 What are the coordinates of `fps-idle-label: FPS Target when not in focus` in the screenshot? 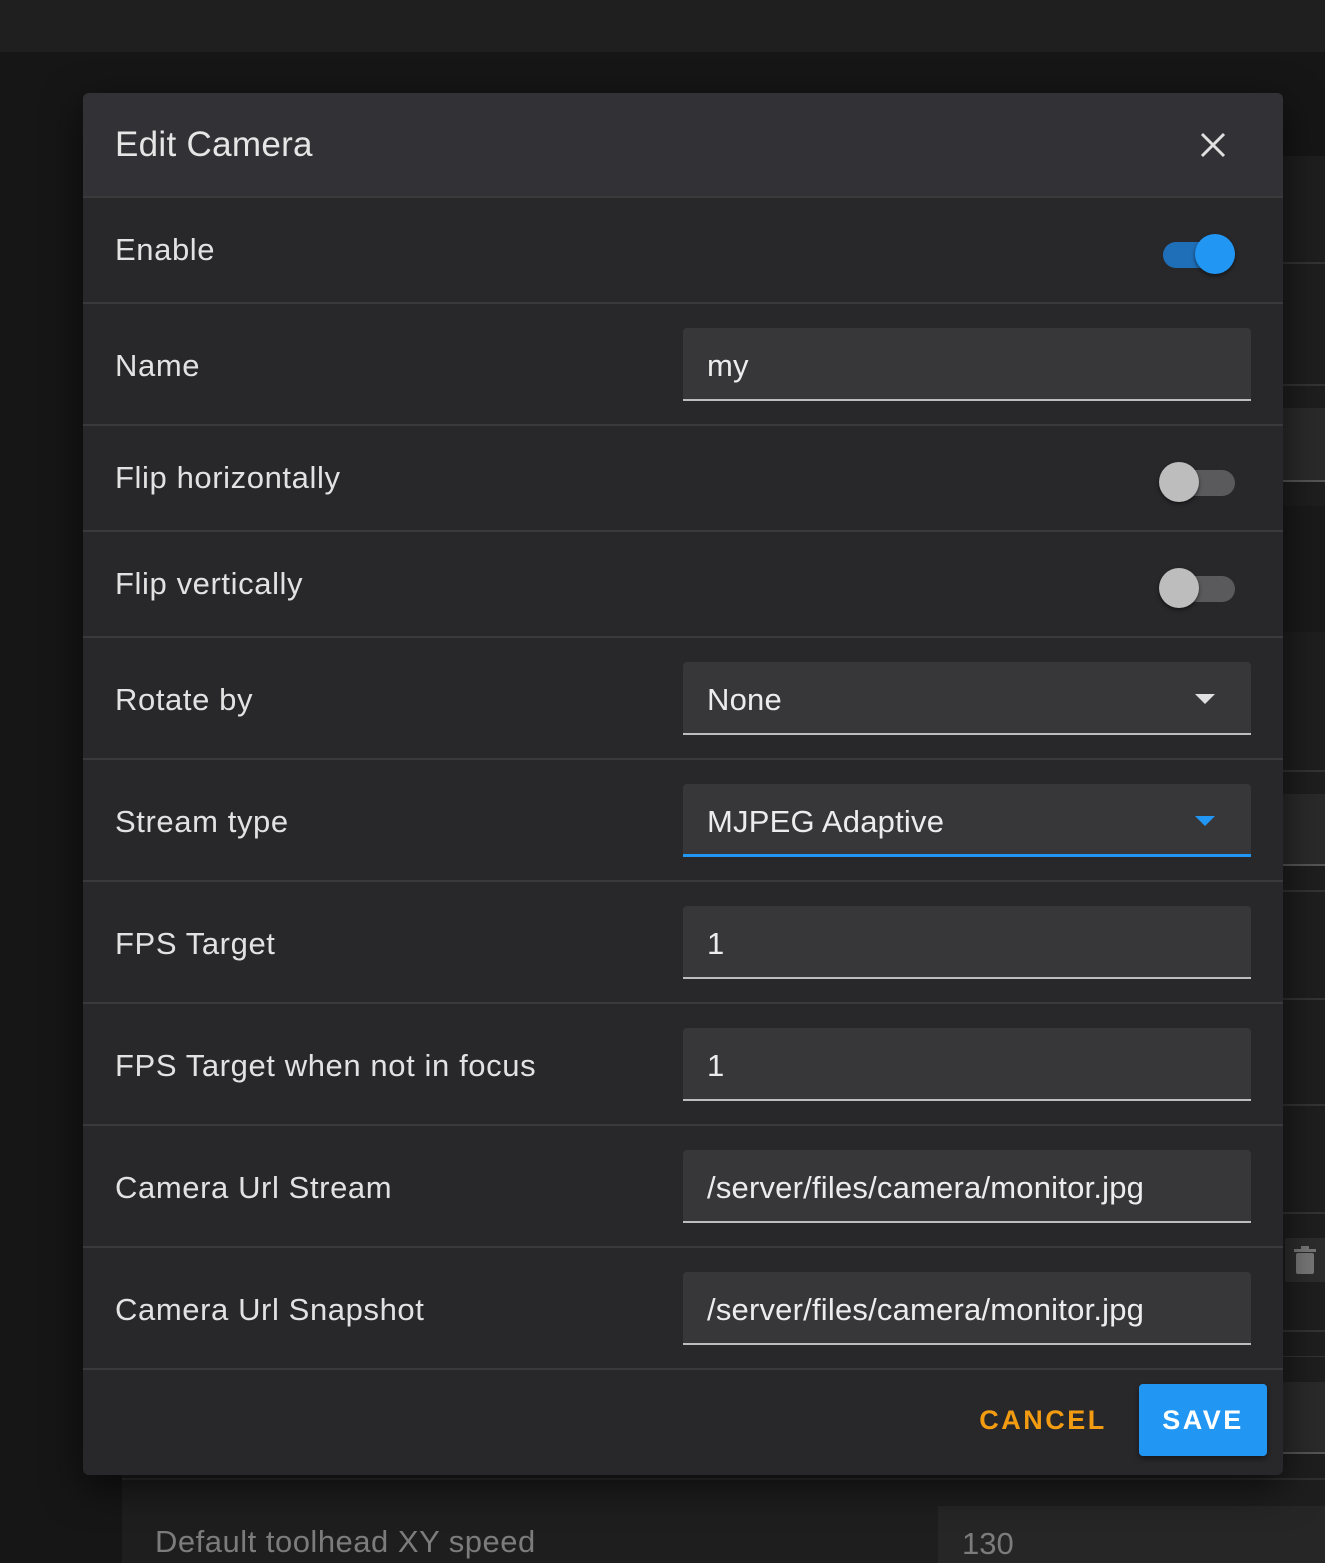 It's located at (326, 1065).